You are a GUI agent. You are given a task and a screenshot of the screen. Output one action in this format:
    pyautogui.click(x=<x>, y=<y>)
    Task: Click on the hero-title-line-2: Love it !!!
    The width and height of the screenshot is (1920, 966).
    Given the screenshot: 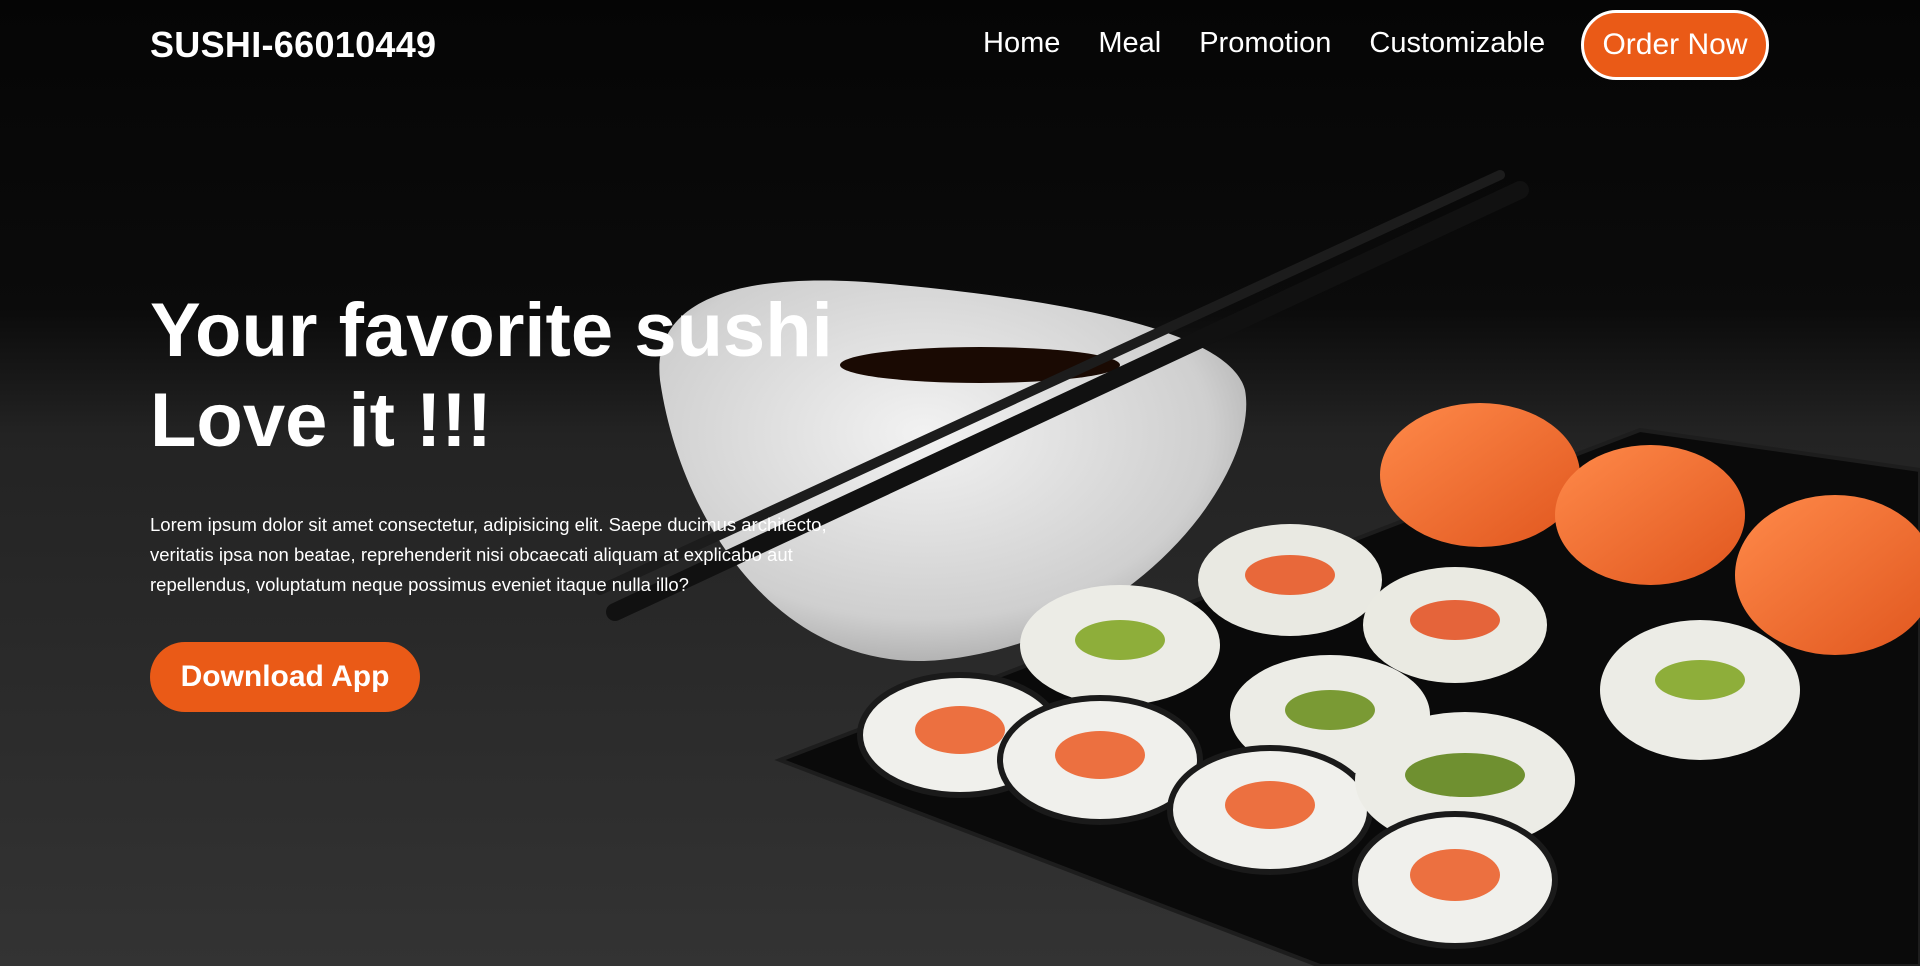 What is the action you would take?
    pyautogui.click(x=321, y=420)
    